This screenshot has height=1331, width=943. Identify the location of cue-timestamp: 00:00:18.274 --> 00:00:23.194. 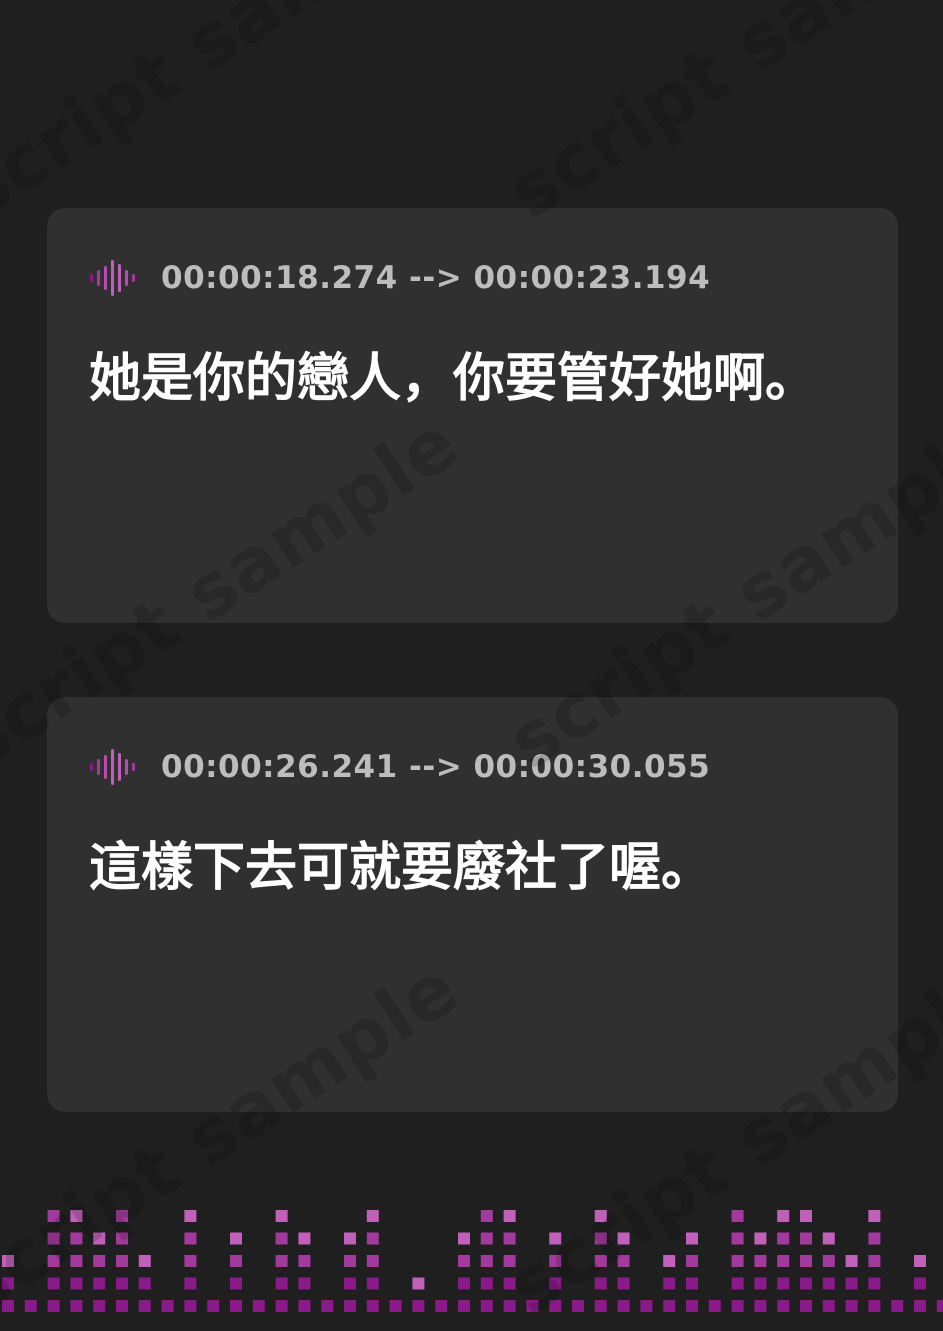
(436, 278).